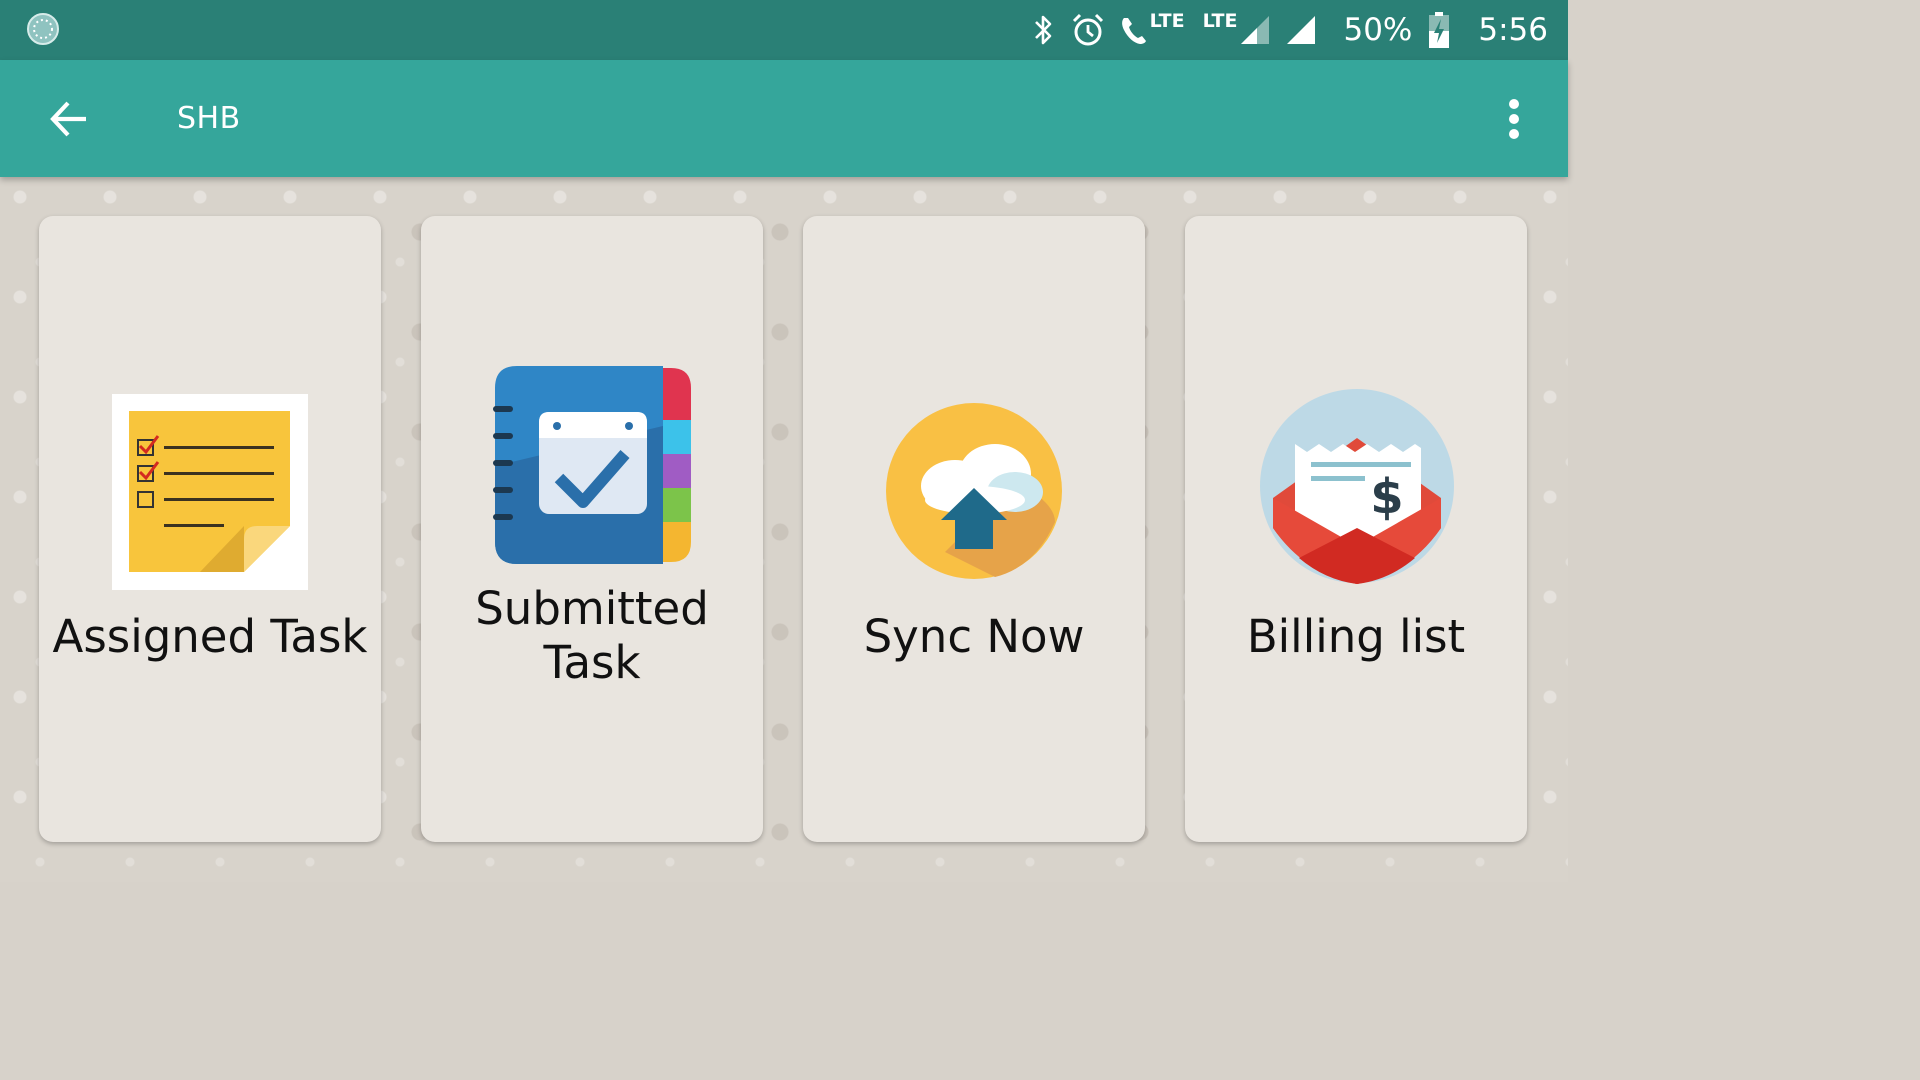 The width and height of the screenshot is (1920, 1080). I want to click on billing-list-card: $ Billing list, so click(1356, 529).